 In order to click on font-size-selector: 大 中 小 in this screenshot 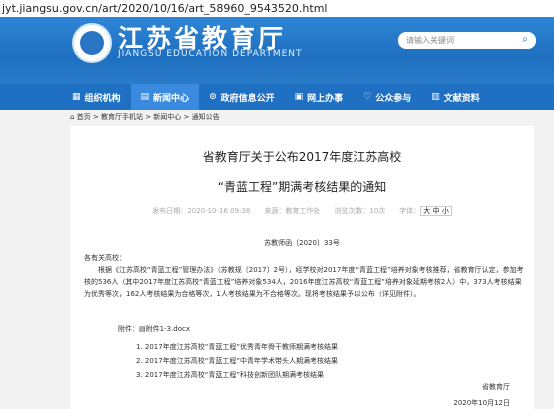, I will do `click(436, 211)`.